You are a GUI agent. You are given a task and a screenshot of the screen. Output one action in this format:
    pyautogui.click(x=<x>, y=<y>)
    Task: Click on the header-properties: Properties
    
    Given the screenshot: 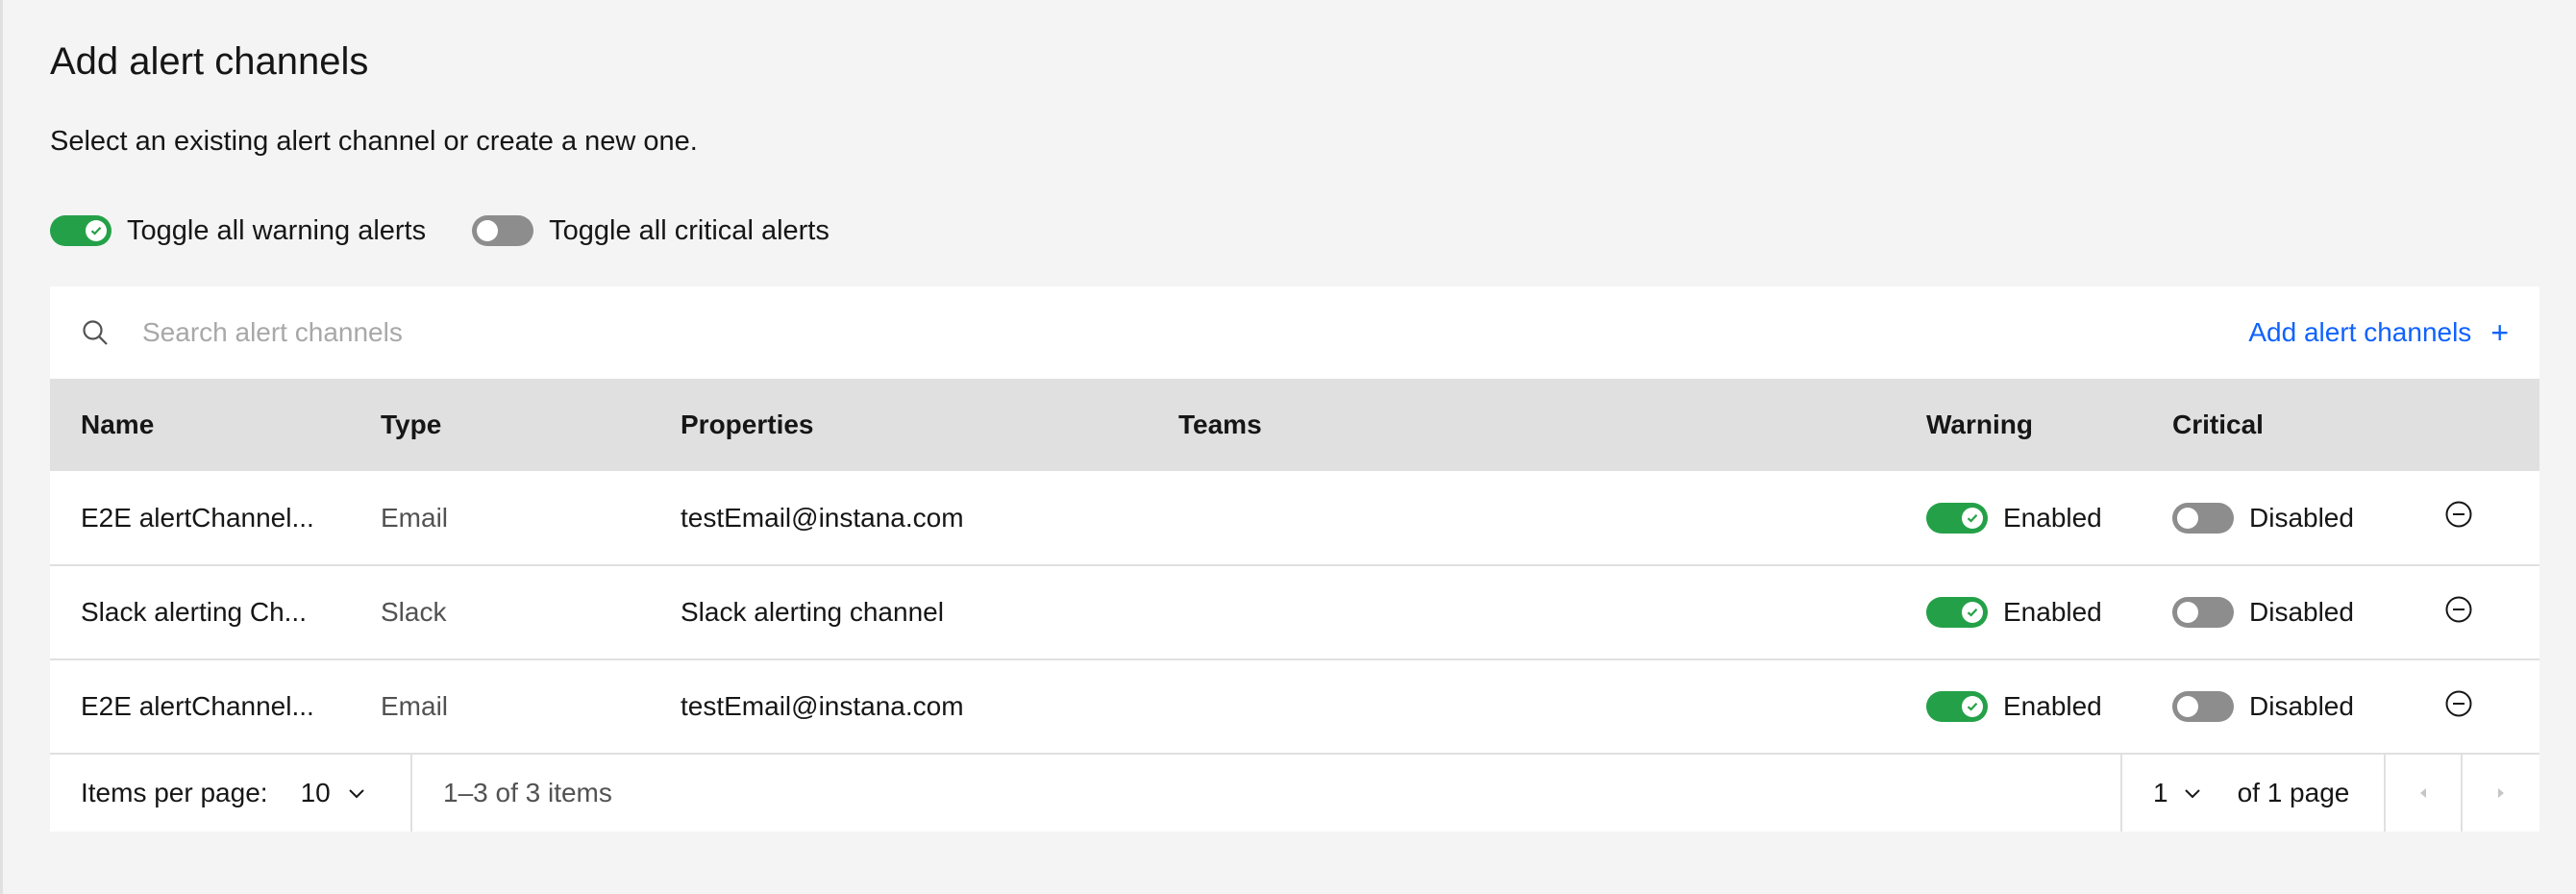 What is the action you would take?
    pyautogui.click(x=899, y=425)
    